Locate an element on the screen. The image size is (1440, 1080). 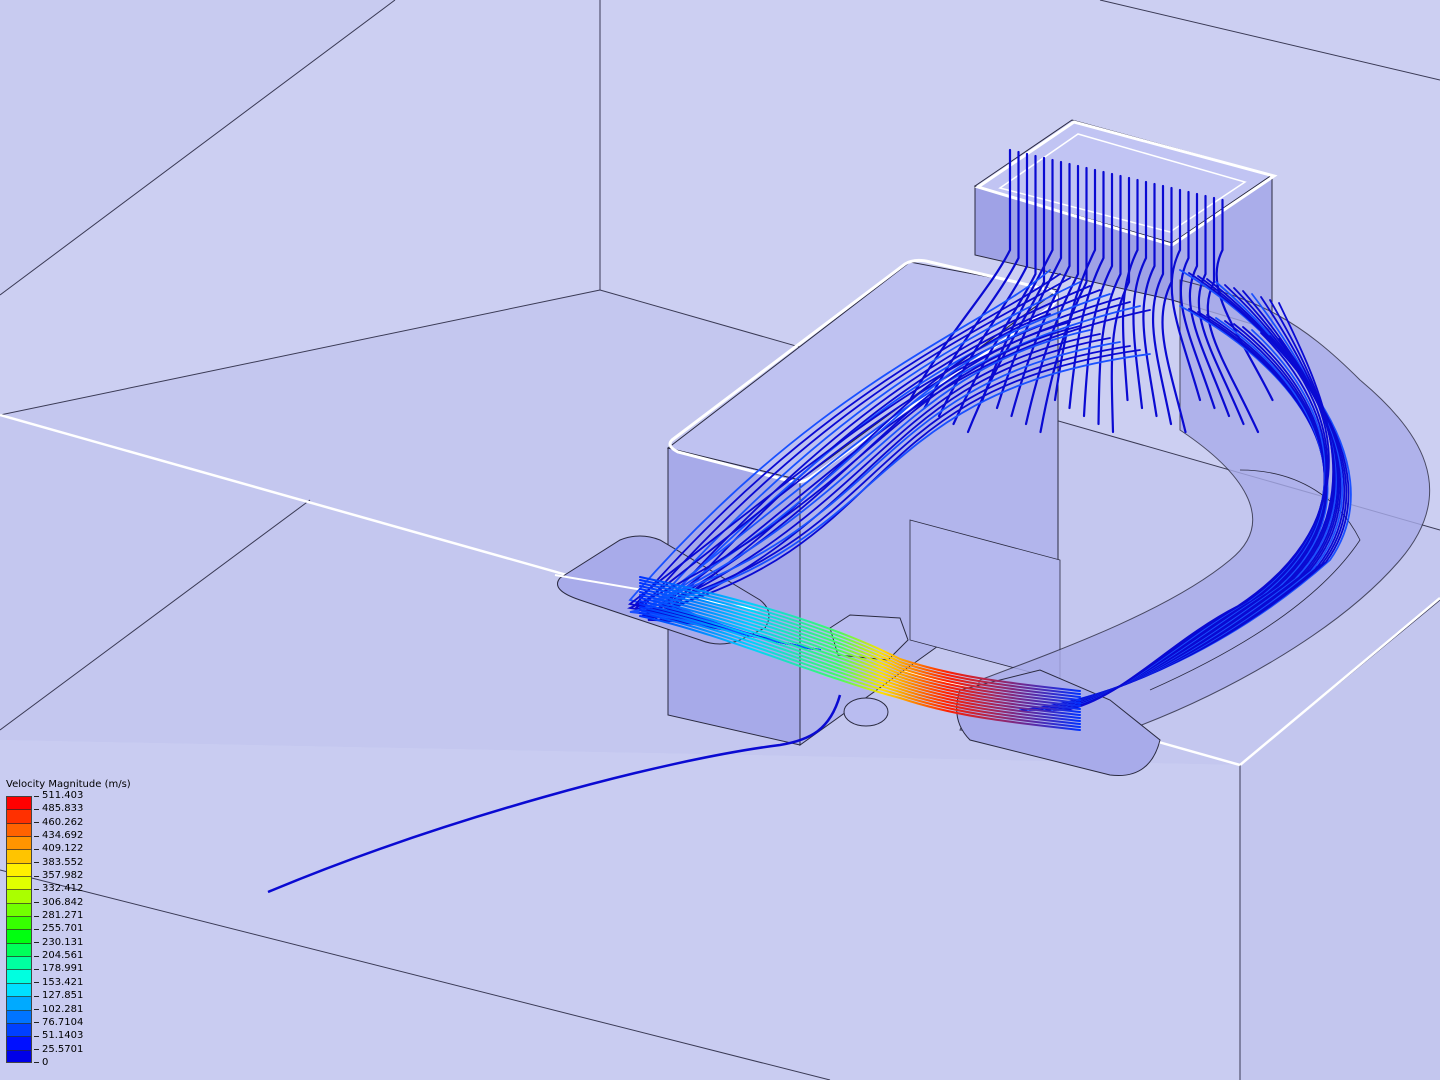
legend-tick-label: 306.842 is located at coordinates (58, 902).